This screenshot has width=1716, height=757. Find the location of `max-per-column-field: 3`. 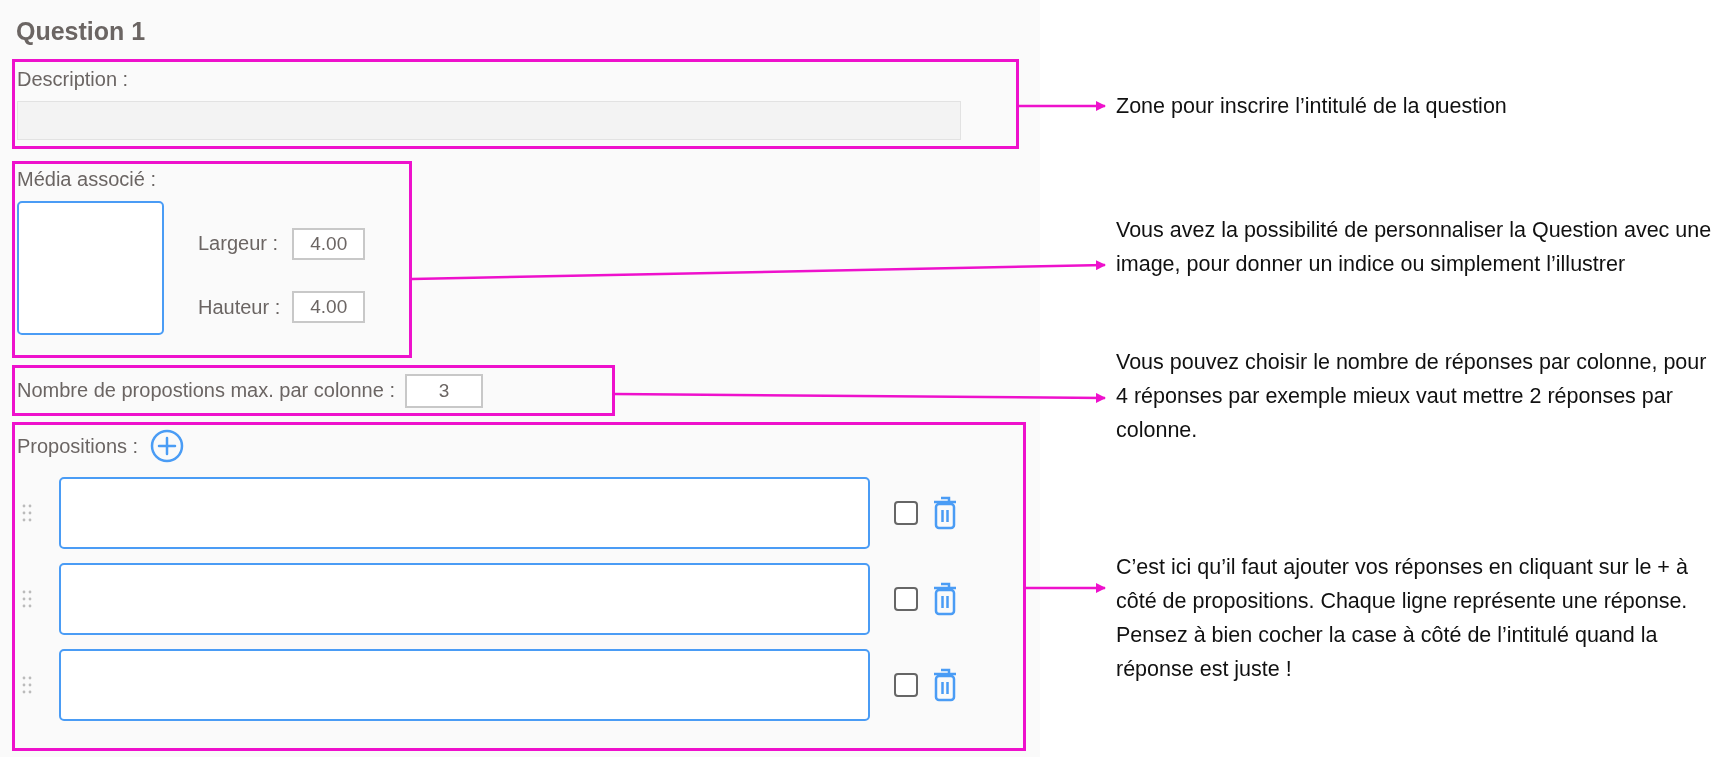

max-per-column-field: 3 is located at coordinates (444, 390).